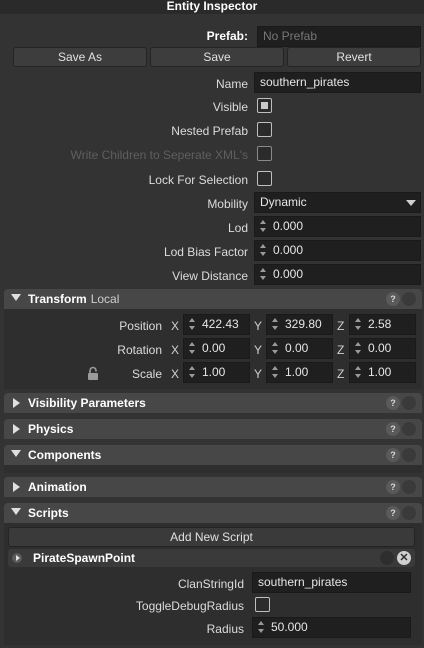 The width and height of the screenshot is (424, 648). What do you see at coordinates (331, 627) in the screenshot?
I see `radius-field: 50.000` at bounding box center [331, 627].